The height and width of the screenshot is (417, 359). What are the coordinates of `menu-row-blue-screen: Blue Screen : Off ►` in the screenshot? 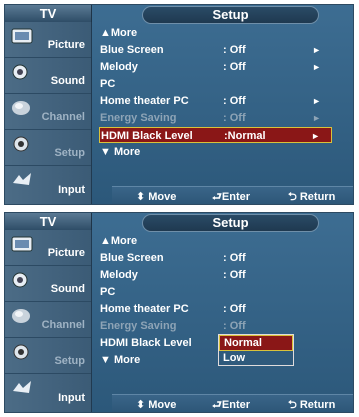 It's located at (215, 50).